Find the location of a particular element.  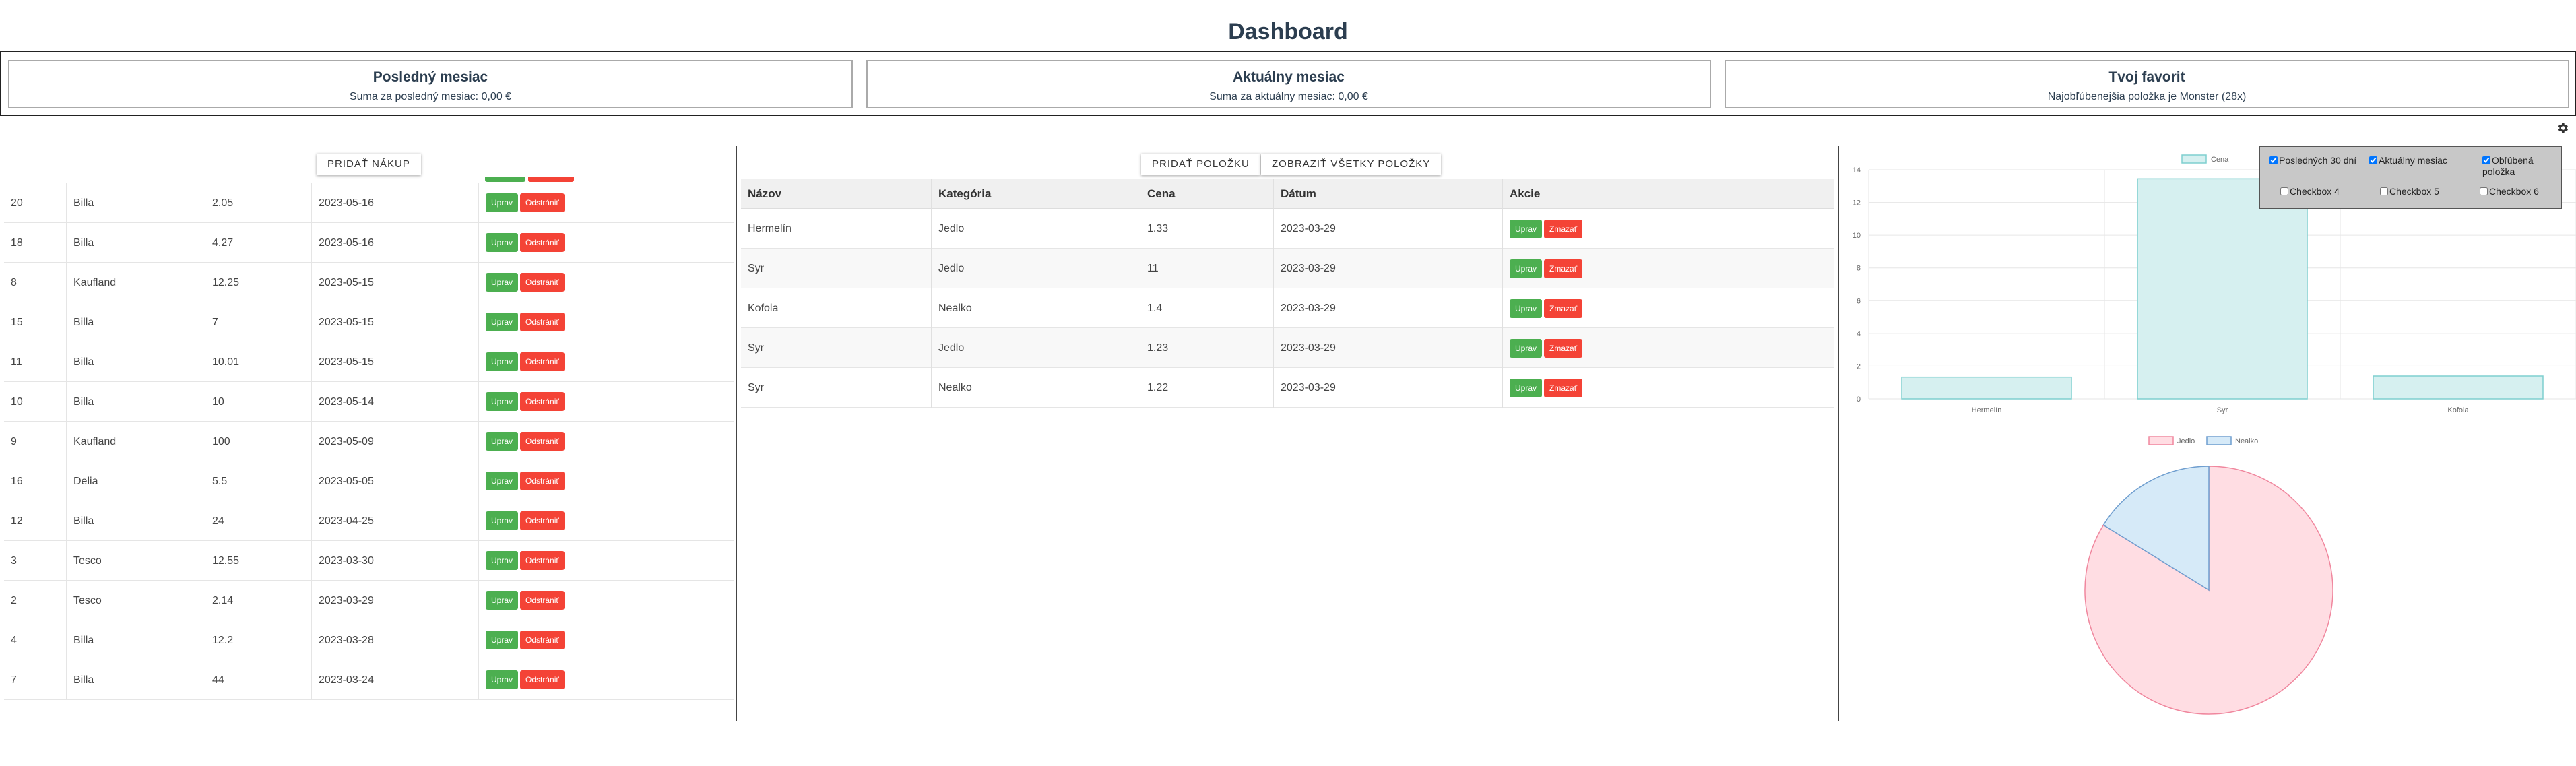

edit-button is located at coordinates (505, 179).